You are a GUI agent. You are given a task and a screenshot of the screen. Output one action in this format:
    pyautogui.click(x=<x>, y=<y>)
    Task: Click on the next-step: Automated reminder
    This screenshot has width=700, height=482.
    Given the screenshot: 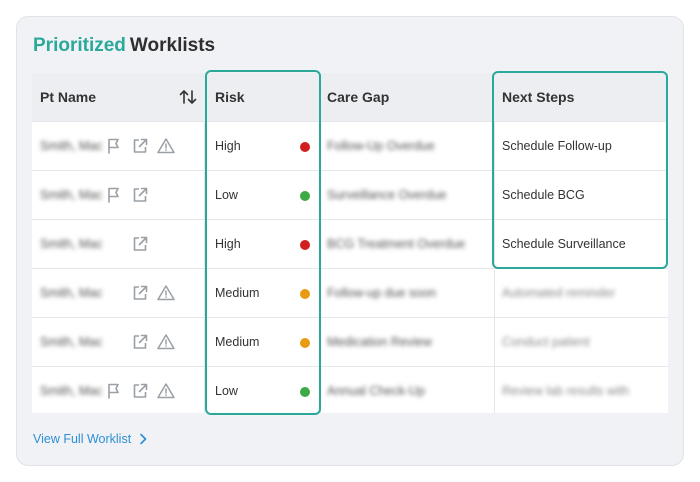 What is the action you would take?
    pyautogui.click(x=559, y=293)
    